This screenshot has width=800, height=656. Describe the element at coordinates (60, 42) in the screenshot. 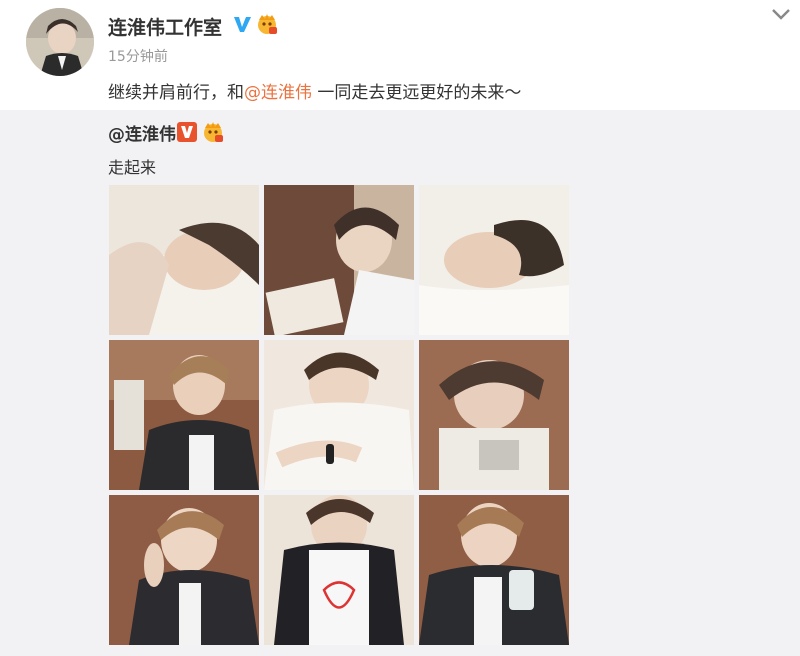

I see `avatar` at that location.